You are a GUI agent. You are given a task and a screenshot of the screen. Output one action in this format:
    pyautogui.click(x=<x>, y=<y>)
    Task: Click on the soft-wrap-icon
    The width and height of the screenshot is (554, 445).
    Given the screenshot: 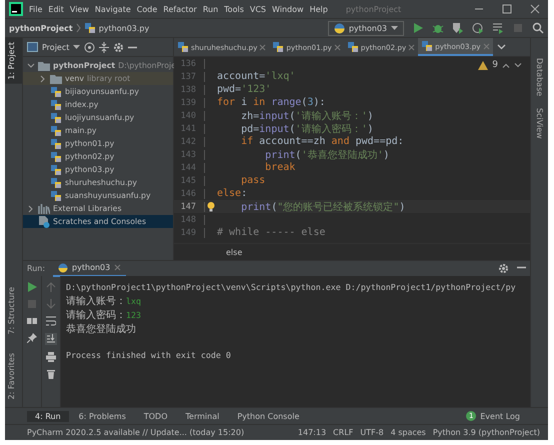 What is the action you would take?
    pyautogui.click(x=51, y=321)
    